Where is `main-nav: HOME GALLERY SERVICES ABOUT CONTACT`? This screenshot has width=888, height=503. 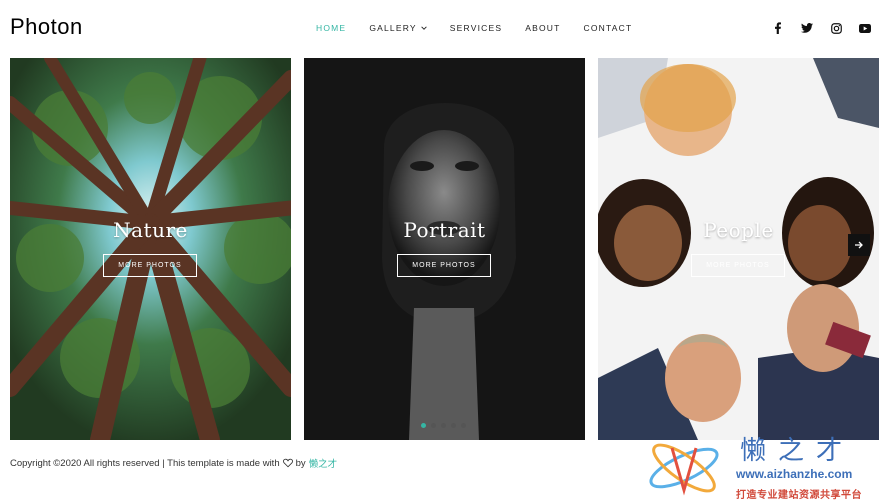
main-nav: HOME GALLERY SERVICES ABOUT CONTACT is located at coordinates (485, 28).